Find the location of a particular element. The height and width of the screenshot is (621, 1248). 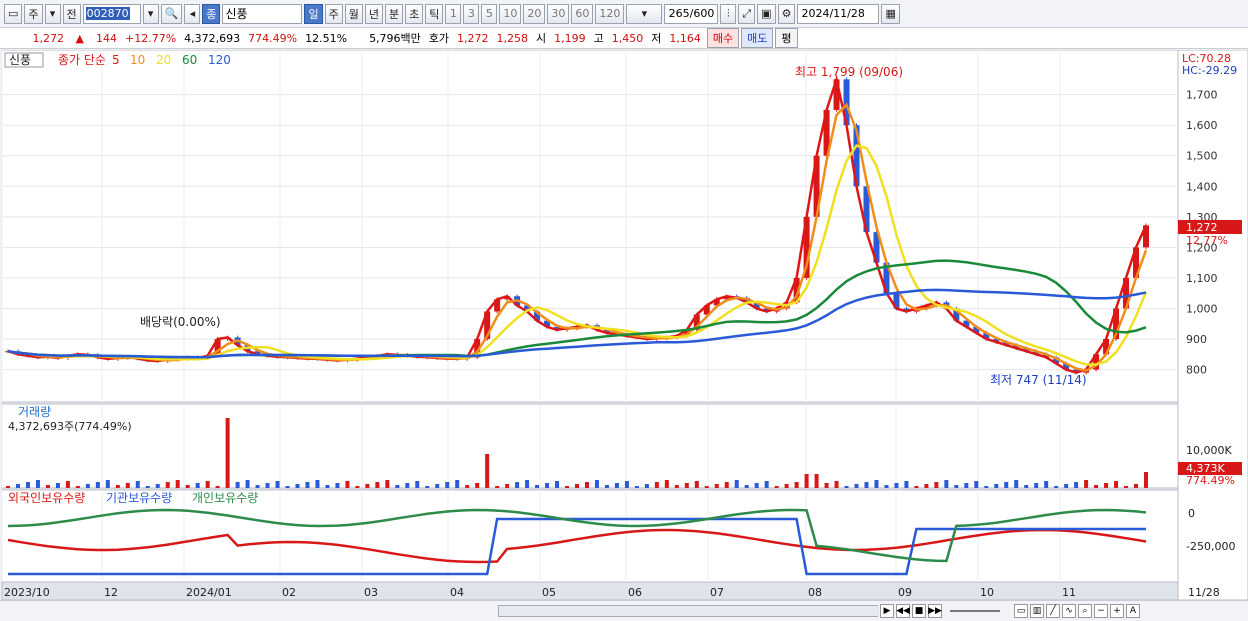

tool-icon-5: ⌕ is located at coordinates (1085, 611).